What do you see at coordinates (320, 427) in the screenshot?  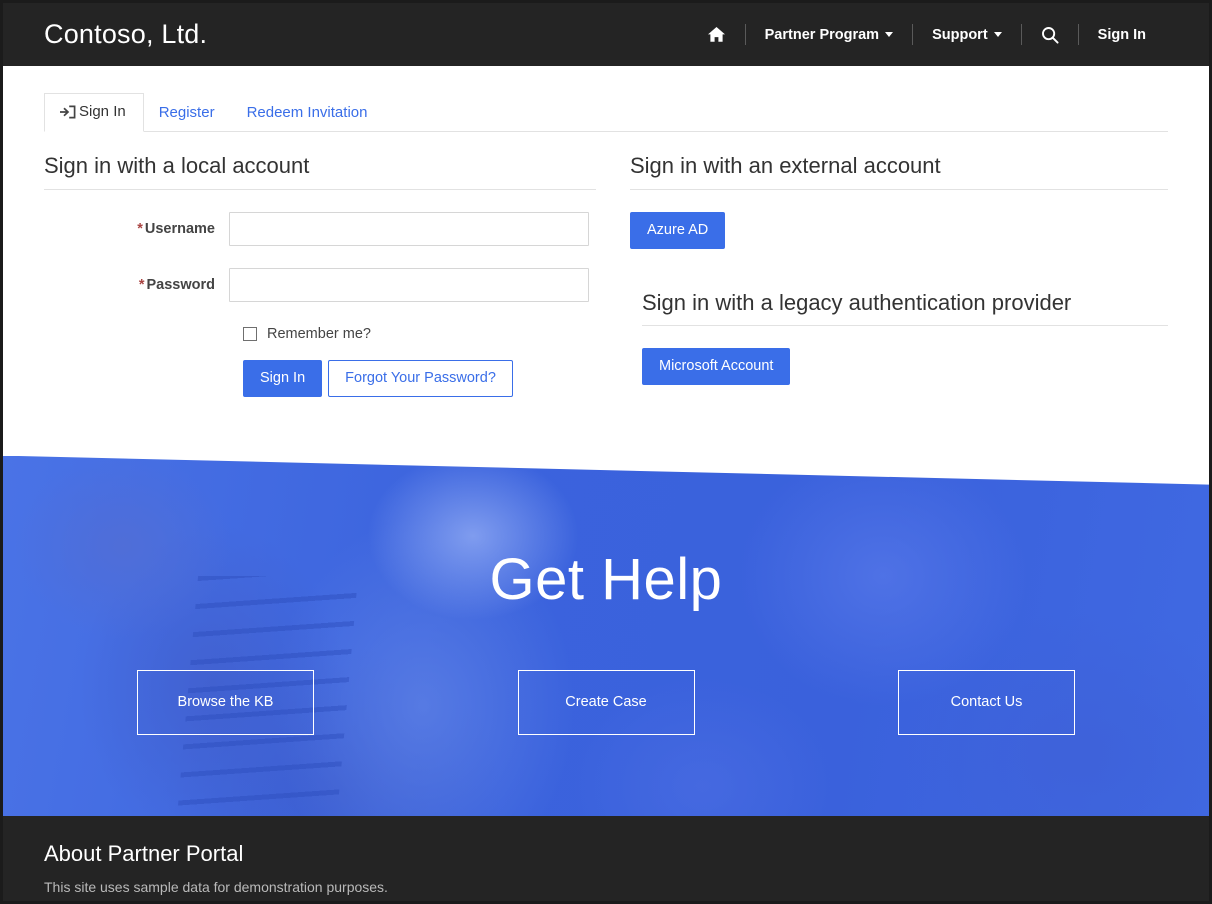 I see `form-bottom-spacer` at bounding box center [320, 427].